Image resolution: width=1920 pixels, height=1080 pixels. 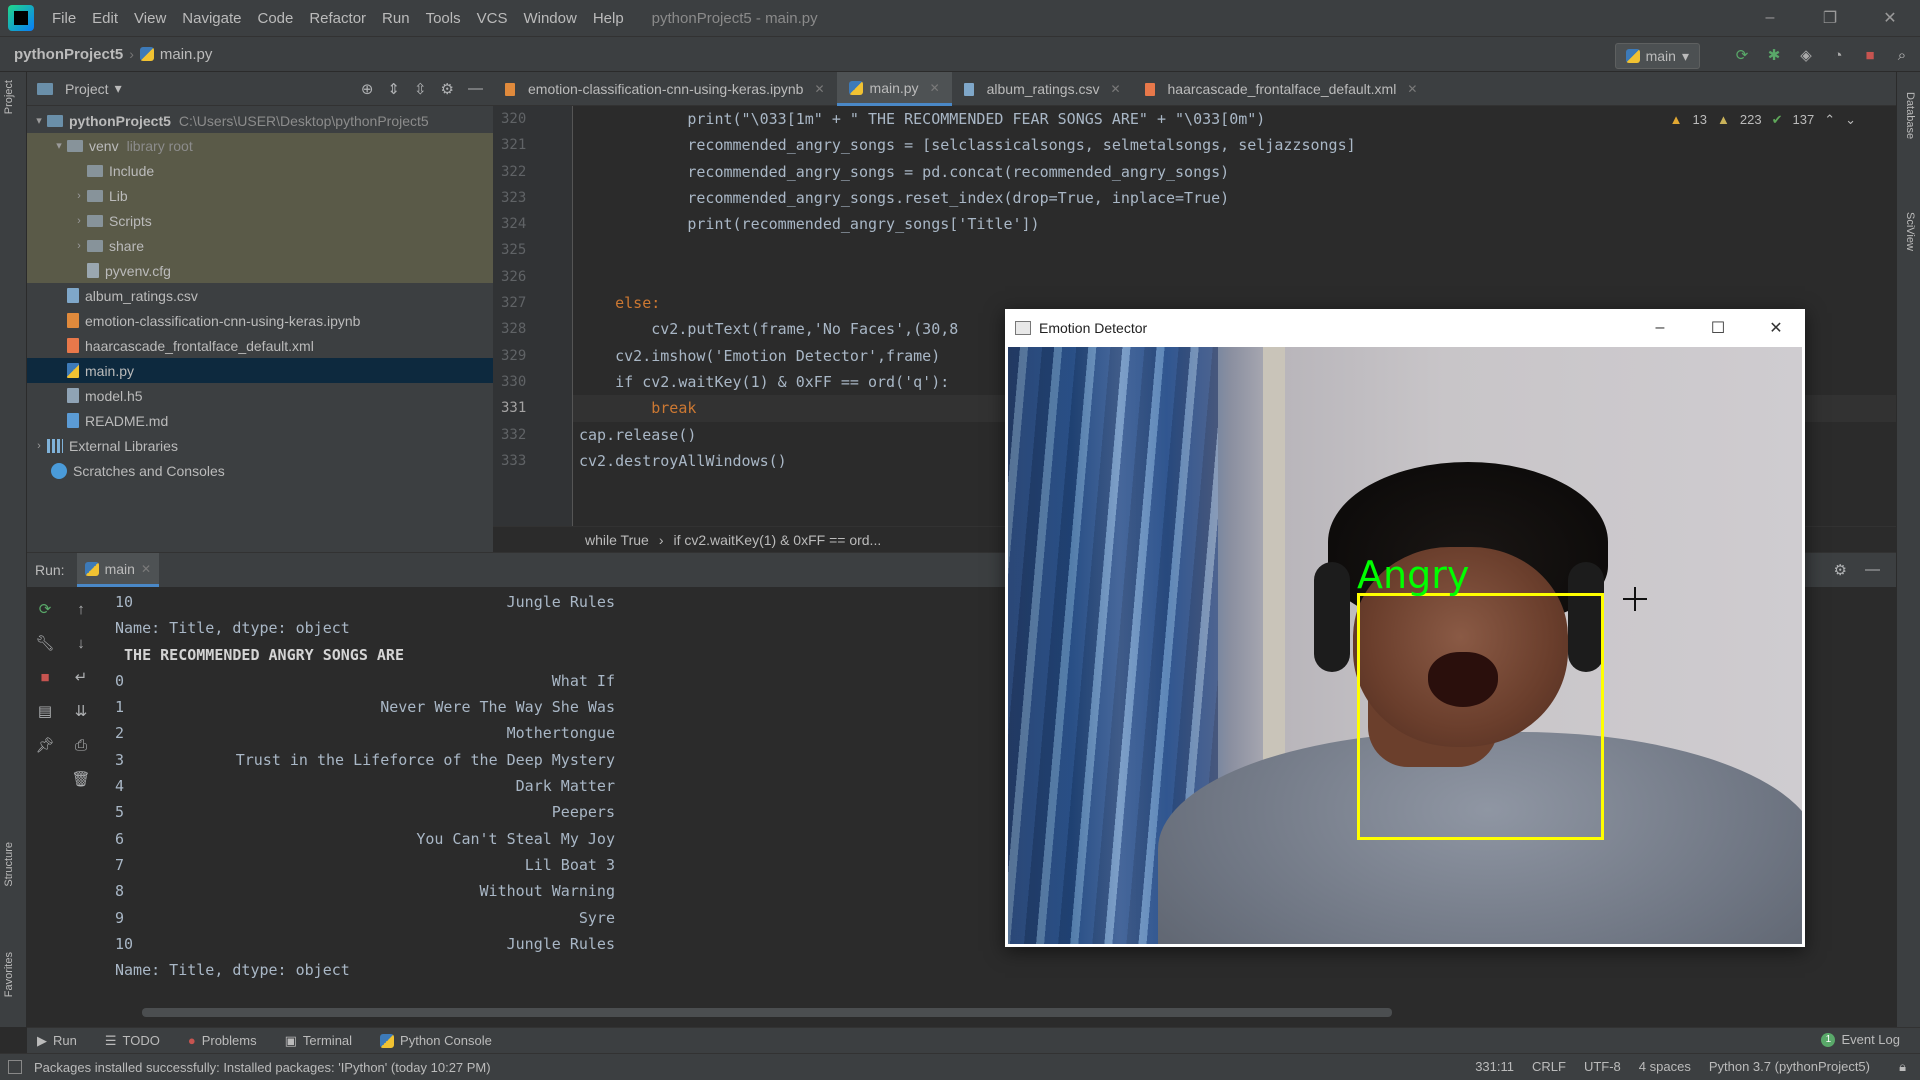 What do you see at coordinates (1549, 1066) in the screenshot?
I see `line-separator: CRLF` at bounding box center [1549, 1066].